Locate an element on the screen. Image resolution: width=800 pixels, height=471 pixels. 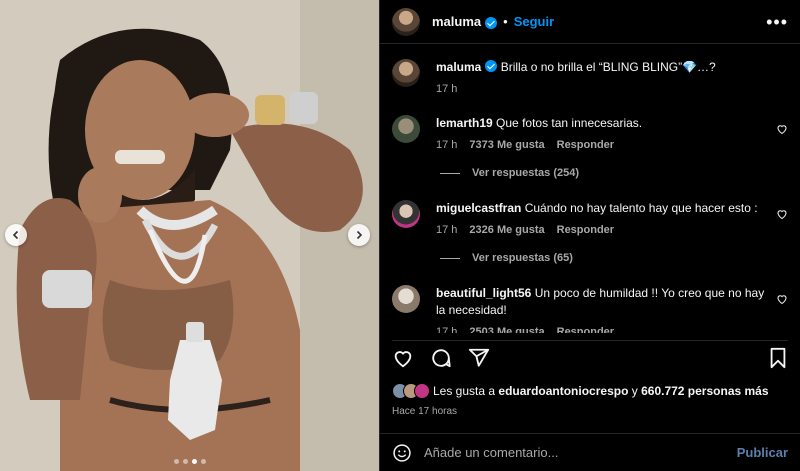
comment-button is located at coordinates (441, 358).